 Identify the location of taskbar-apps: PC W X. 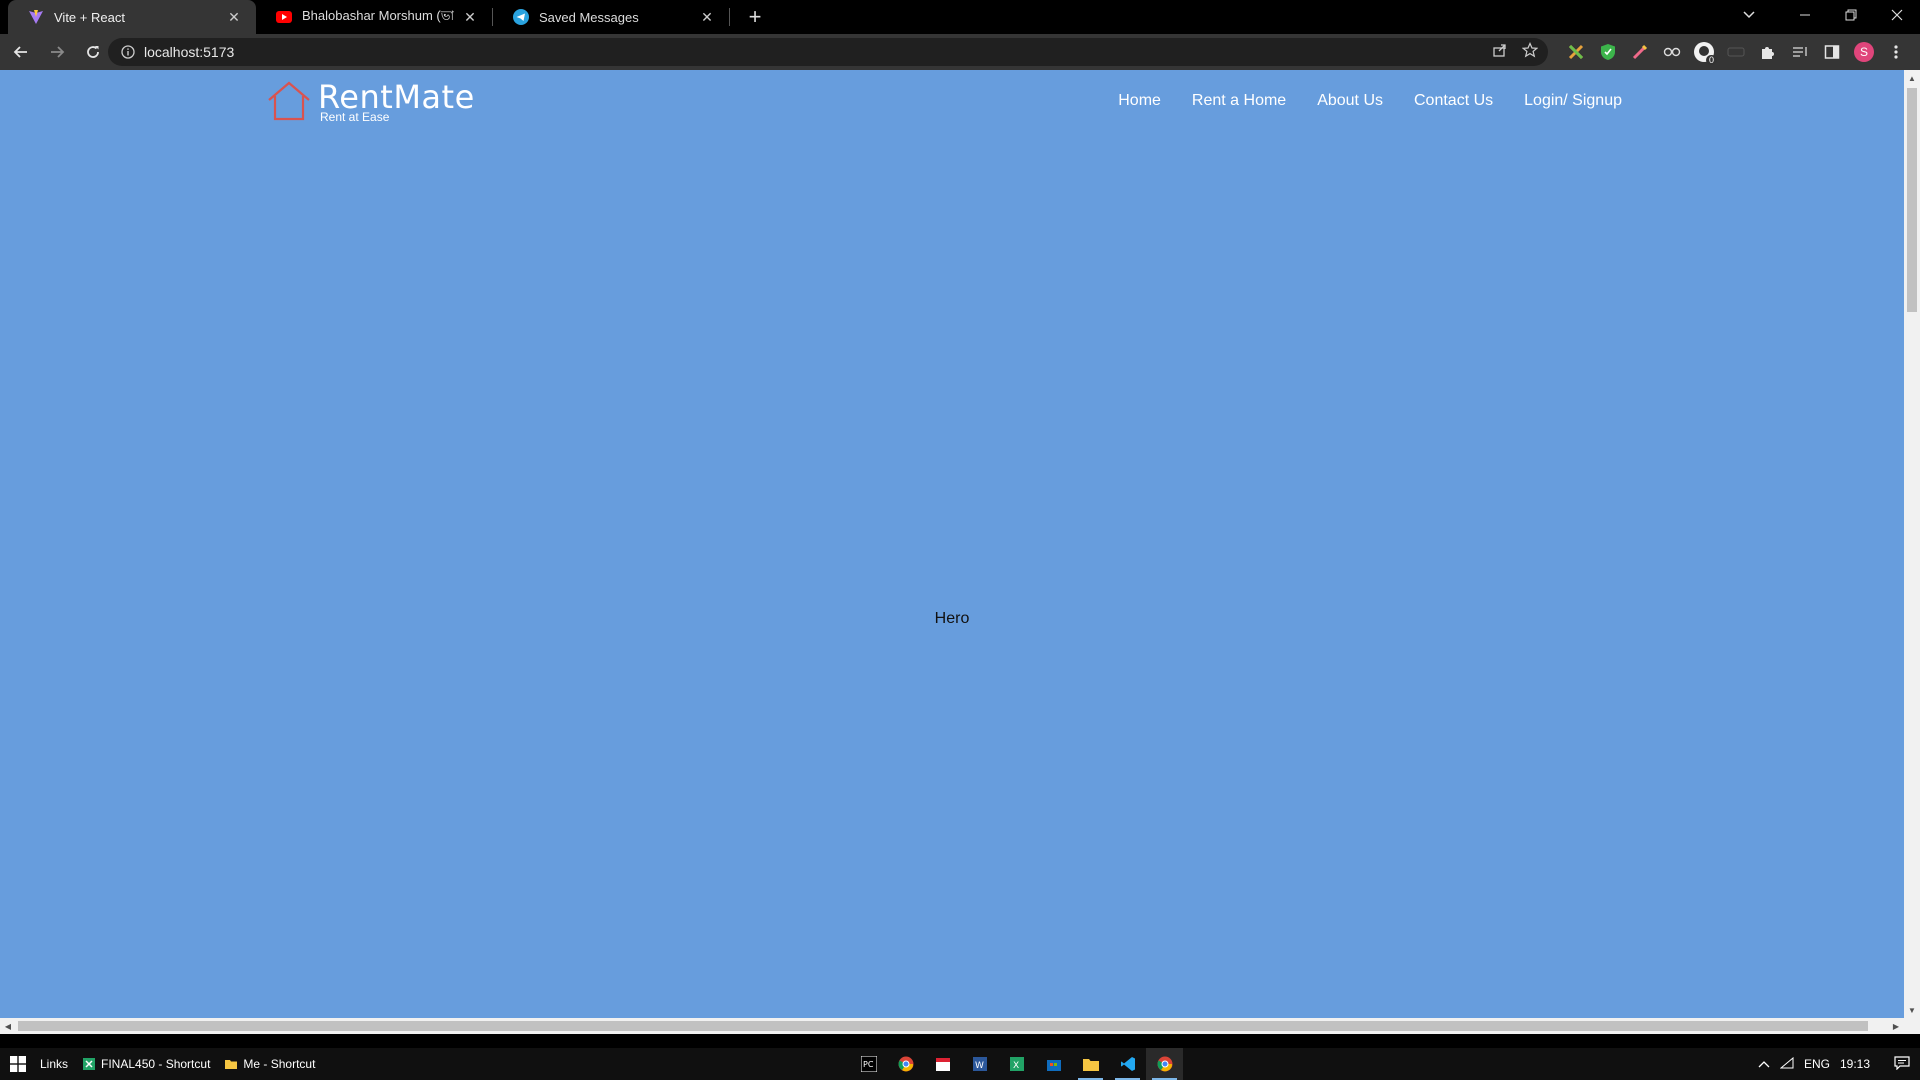
(1016, 1064).